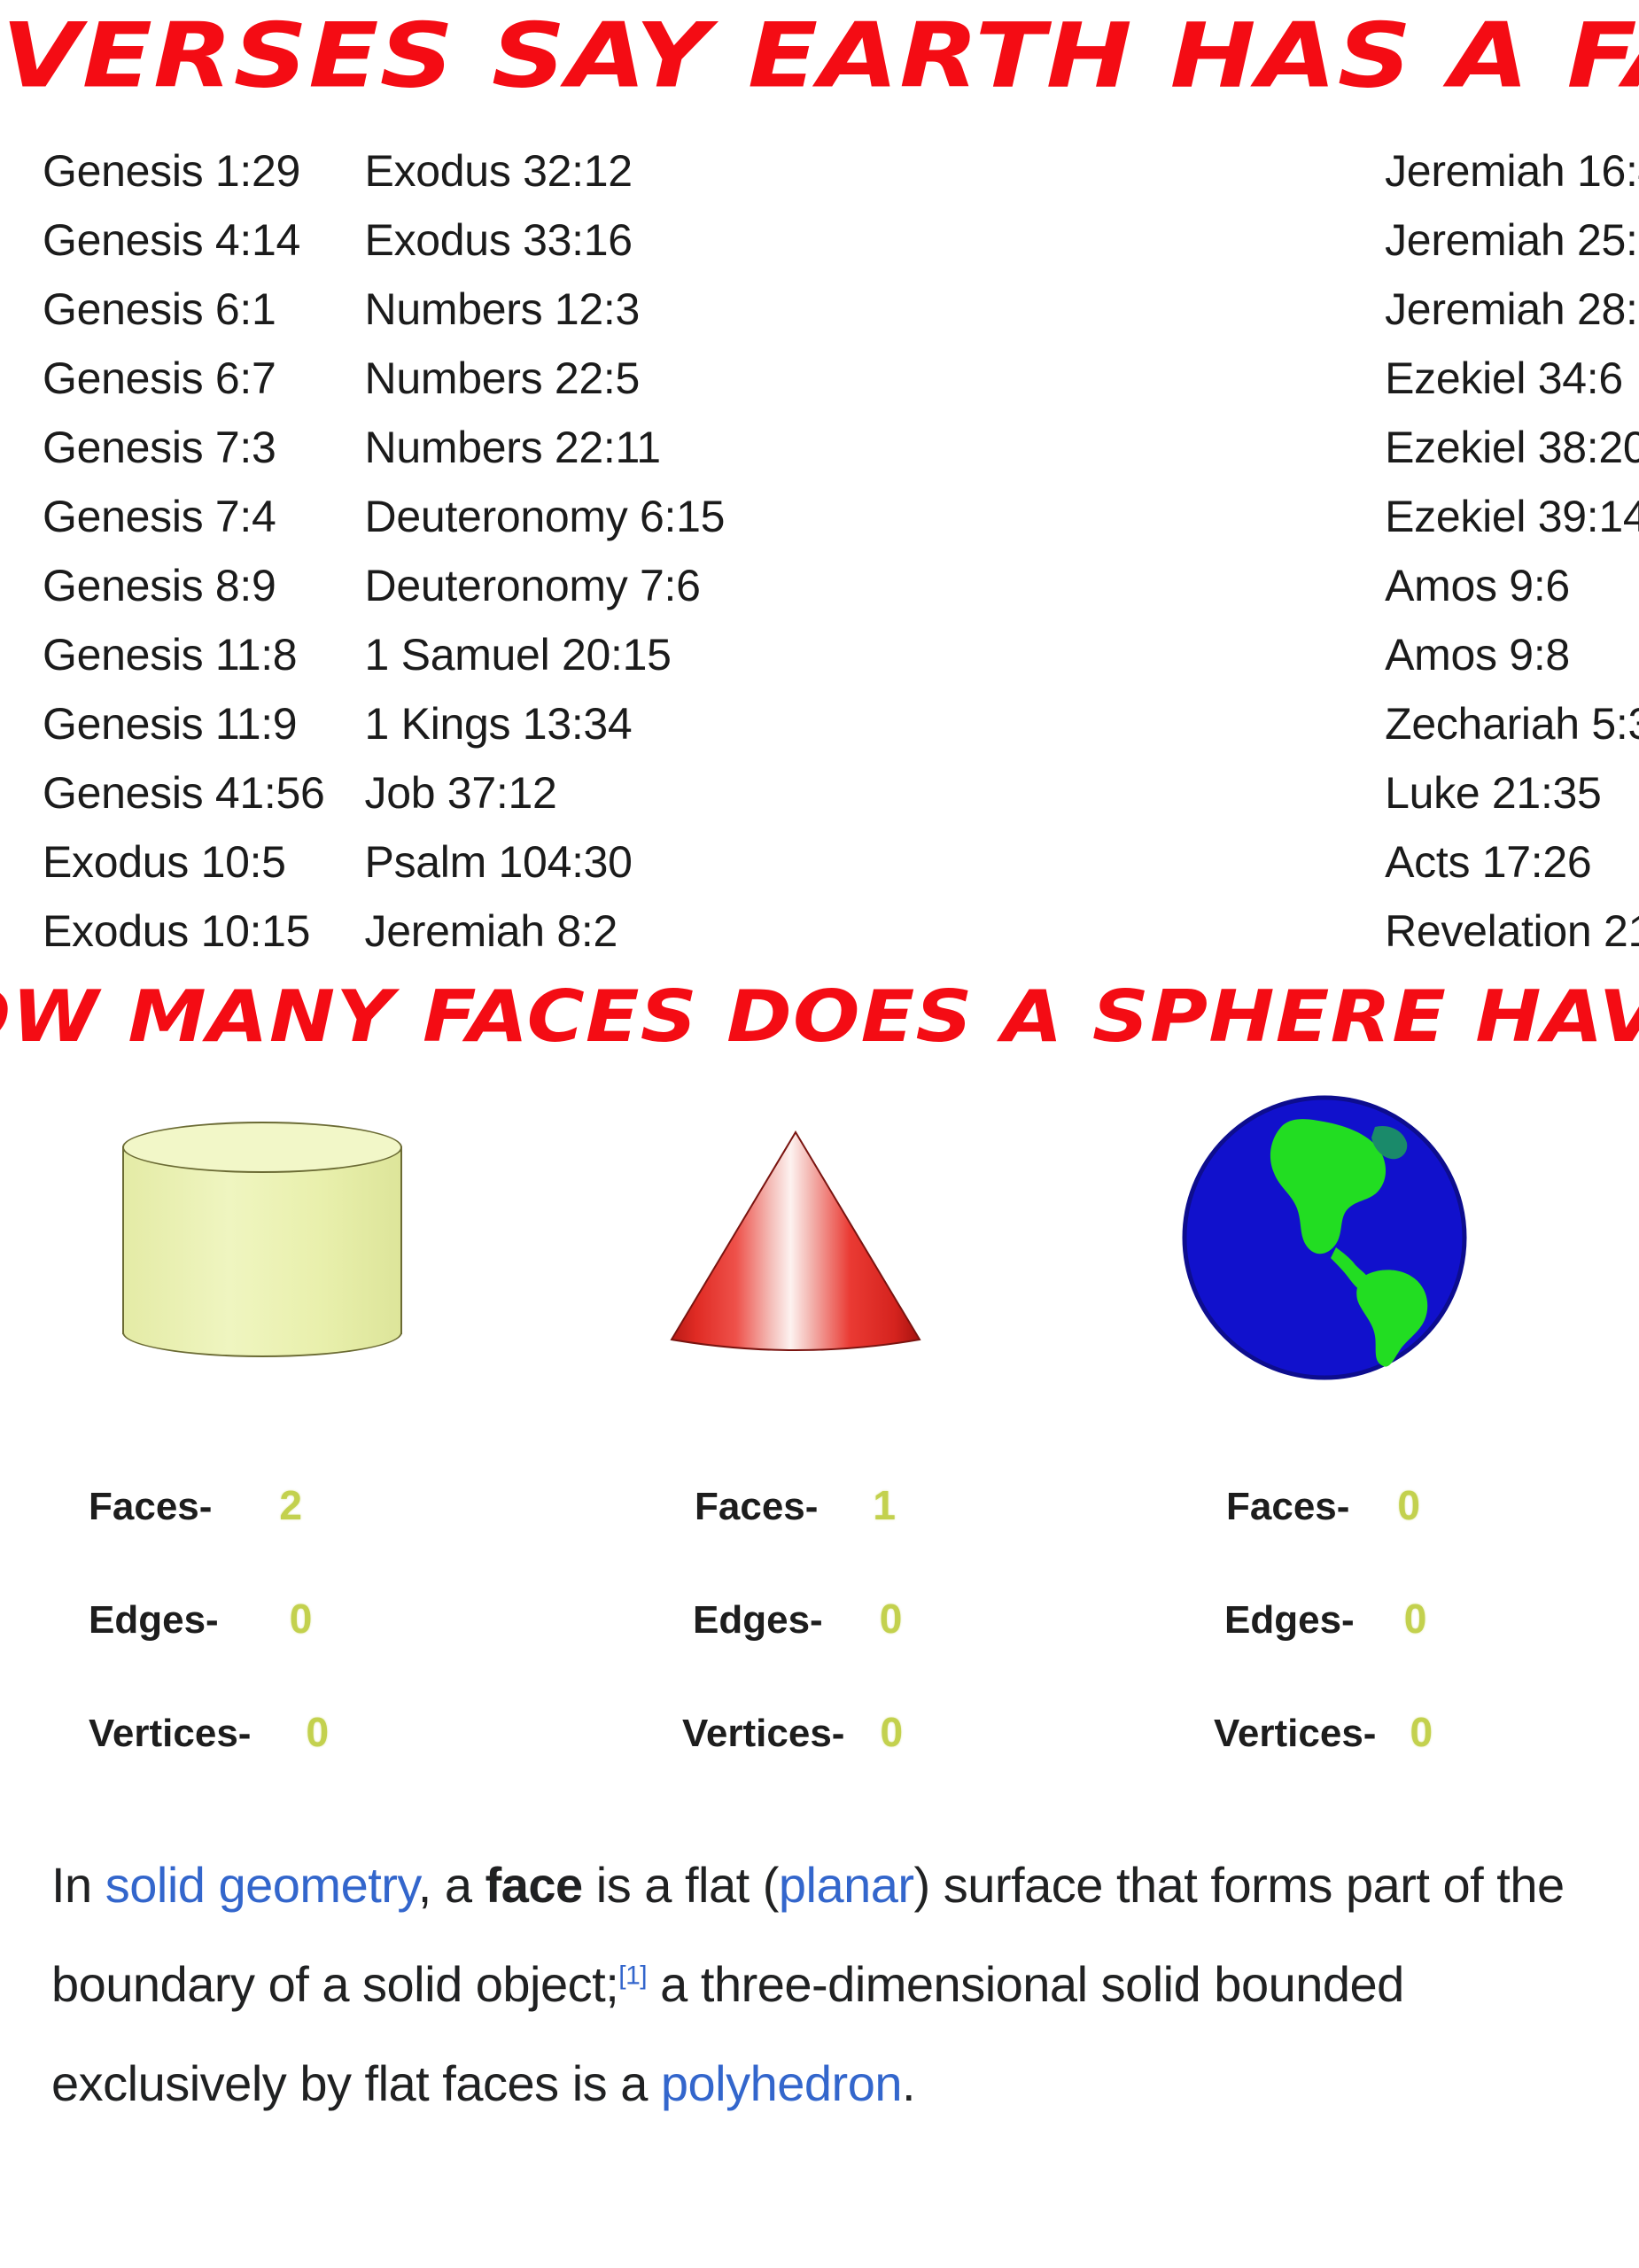 This screenshot has width=1639, height=2268. Describe the element at coordinates (1504, 378) in the screenshot. I see `verse-item: Ezekiel 34:6` at that location.